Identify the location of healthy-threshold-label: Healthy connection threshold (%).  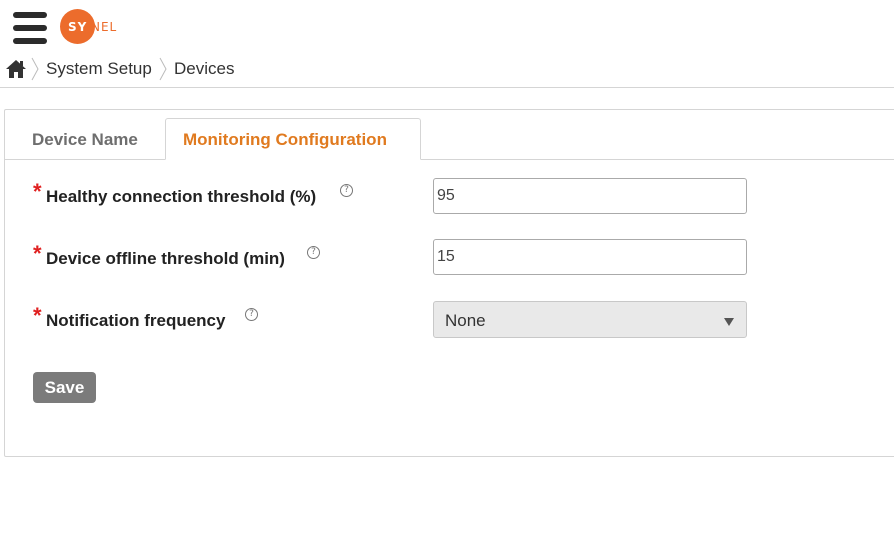
(181, 196).